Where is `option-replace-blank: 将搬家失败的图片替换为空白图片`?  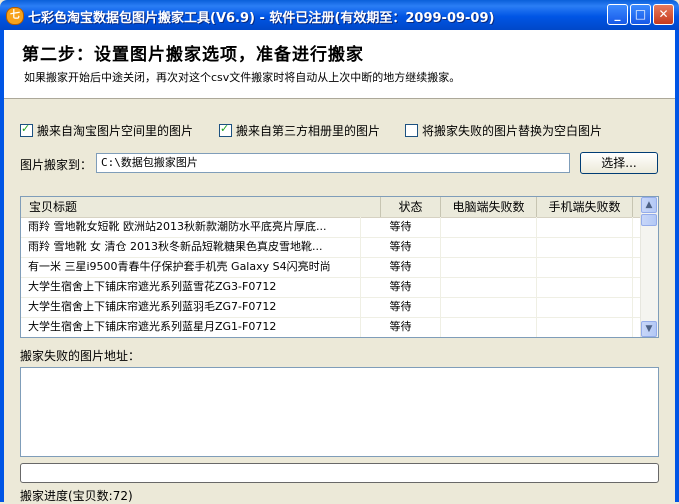 option-replace-blank: 将搬家失败的图片替换为空白图片 is located at coordinates (503, 130).